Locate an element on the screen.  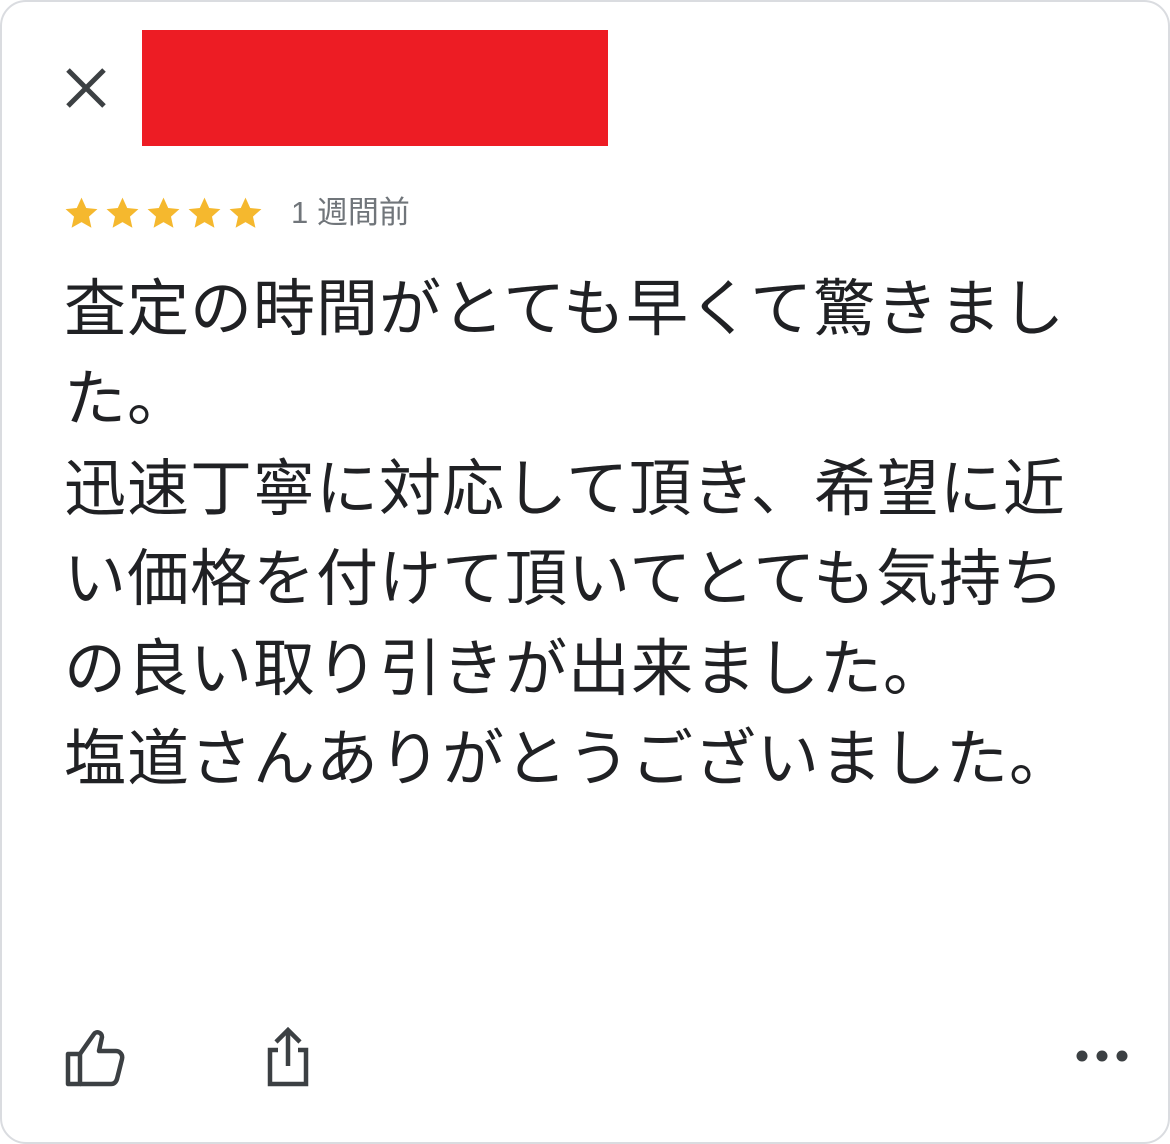
more-options-icon is located at coordinates (1102, 1056).